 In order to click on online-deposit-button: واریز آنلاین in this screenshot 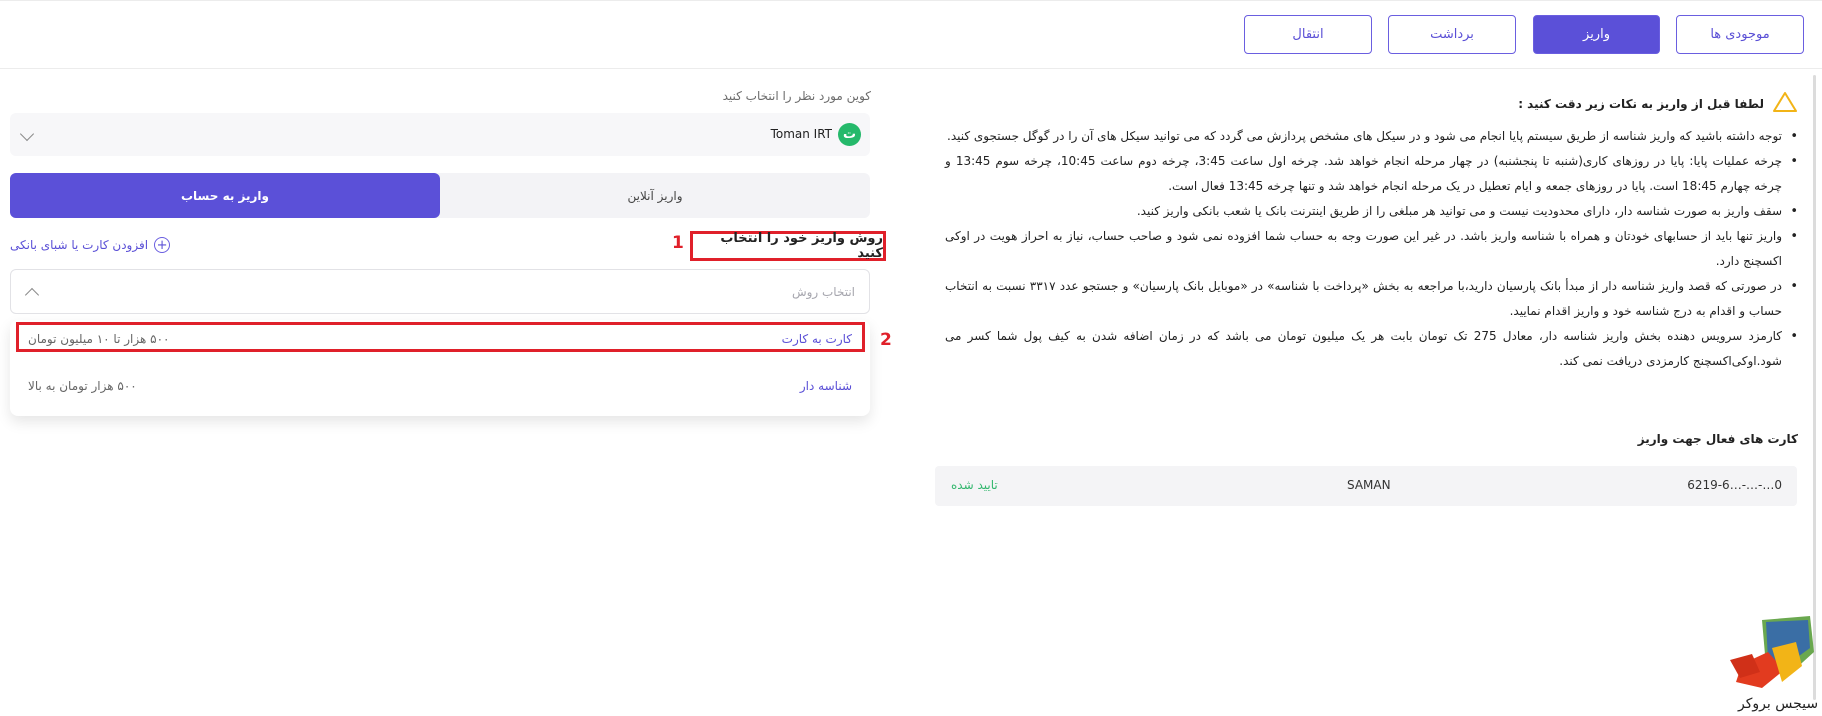, I will do `click(655, 195)`.